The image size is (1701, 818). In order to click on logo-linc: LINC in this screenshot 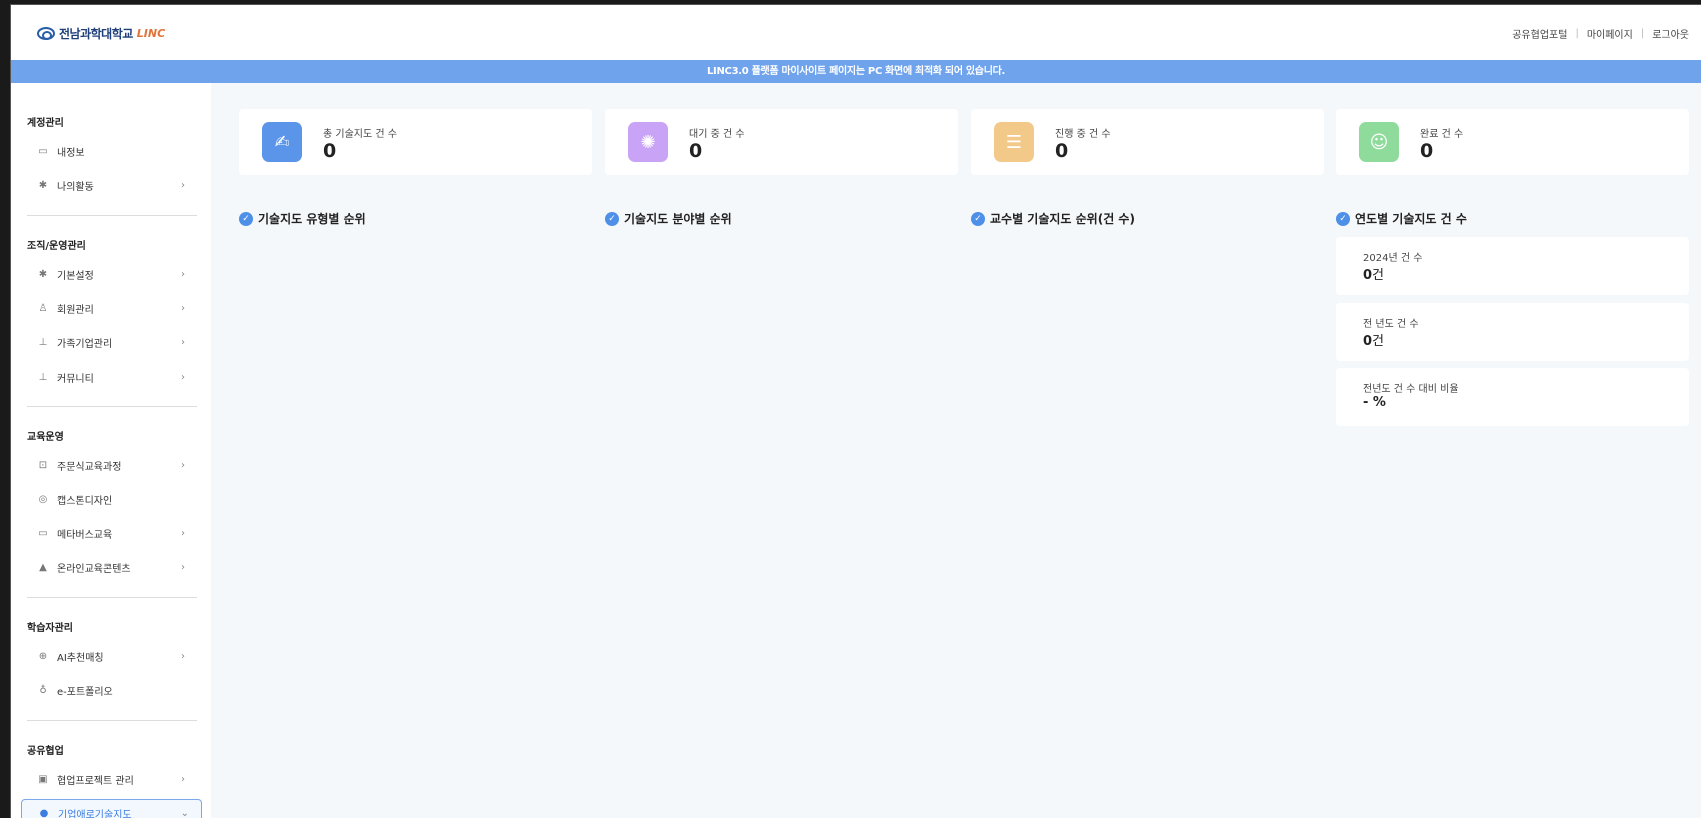, I will do `click(151, 33)`.